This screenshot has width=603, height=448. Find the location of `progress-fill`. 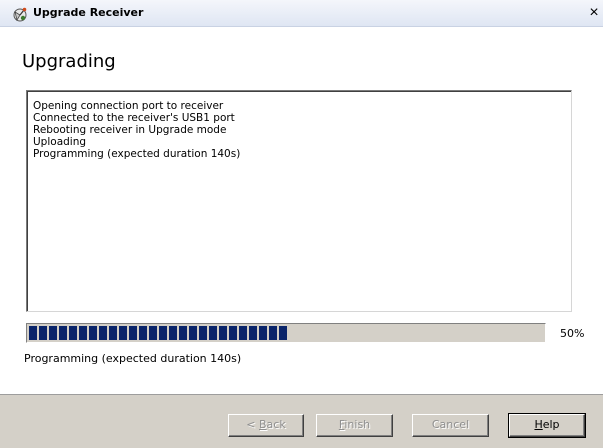

progress-fill is located at coordinates (286, 333).